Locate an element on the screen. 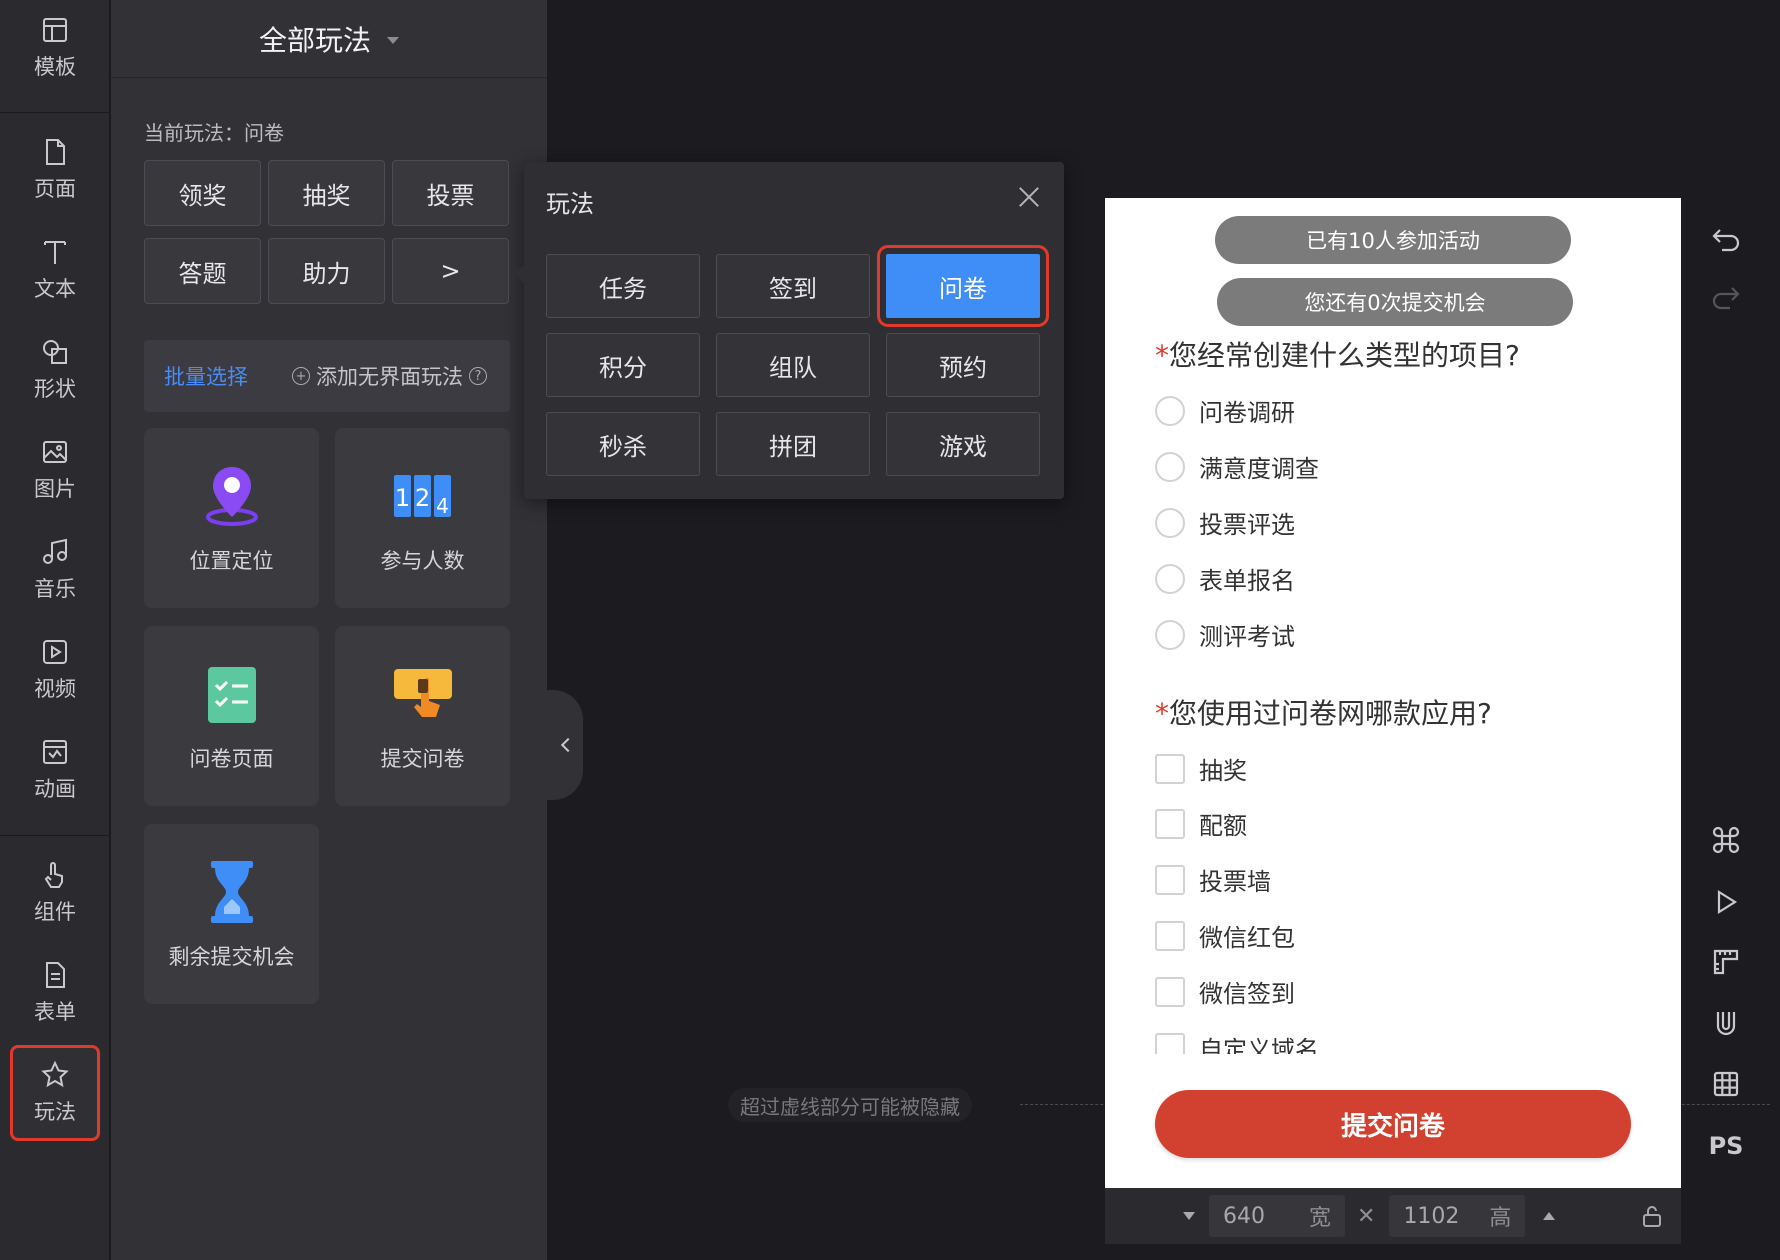  popup-option: 任务 is located at coordinates (623, 286).